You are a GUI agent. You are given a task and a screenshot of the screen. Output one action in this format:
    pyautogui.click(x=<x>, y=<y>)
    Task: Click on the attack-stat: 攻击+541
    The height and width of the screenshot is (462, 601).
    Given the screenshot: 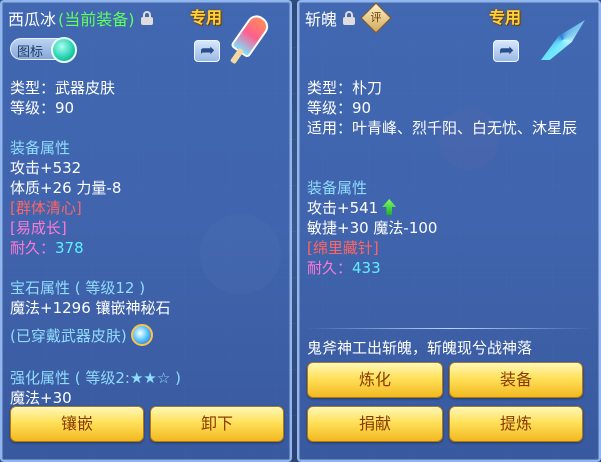 What is the action you would take?
    pyautogui.click(x=352, y=208)
    